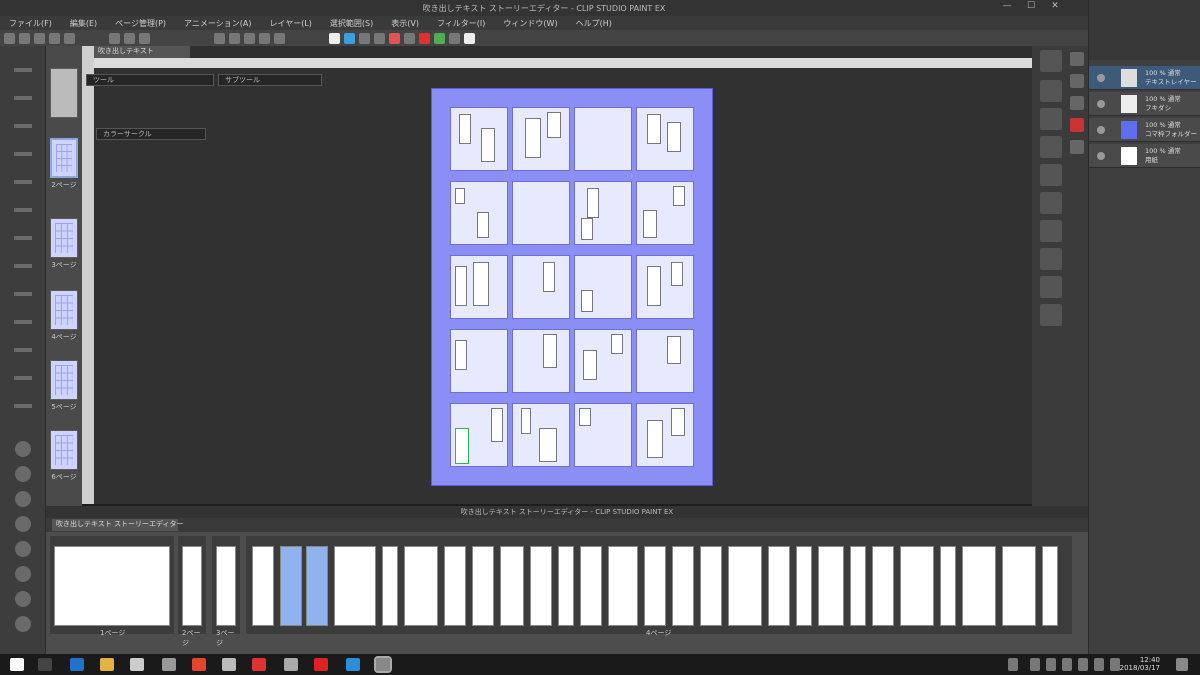 The width and height of the screenshot is (1200, 675). I want to click on new-file-icon, so click(9, 38).